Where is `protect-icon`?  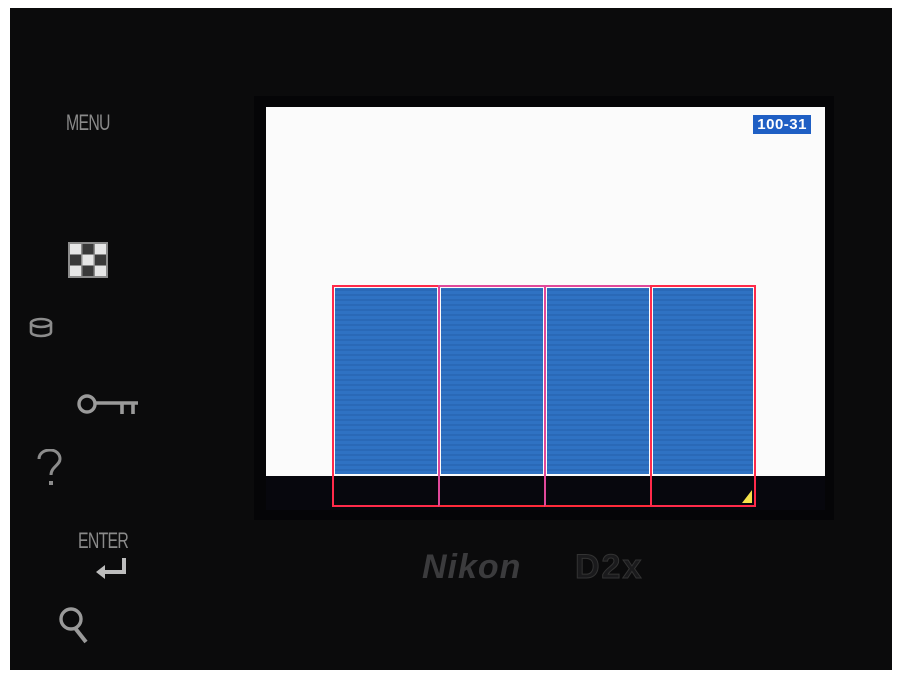 protect-icon is located at coordinates (41, 329).